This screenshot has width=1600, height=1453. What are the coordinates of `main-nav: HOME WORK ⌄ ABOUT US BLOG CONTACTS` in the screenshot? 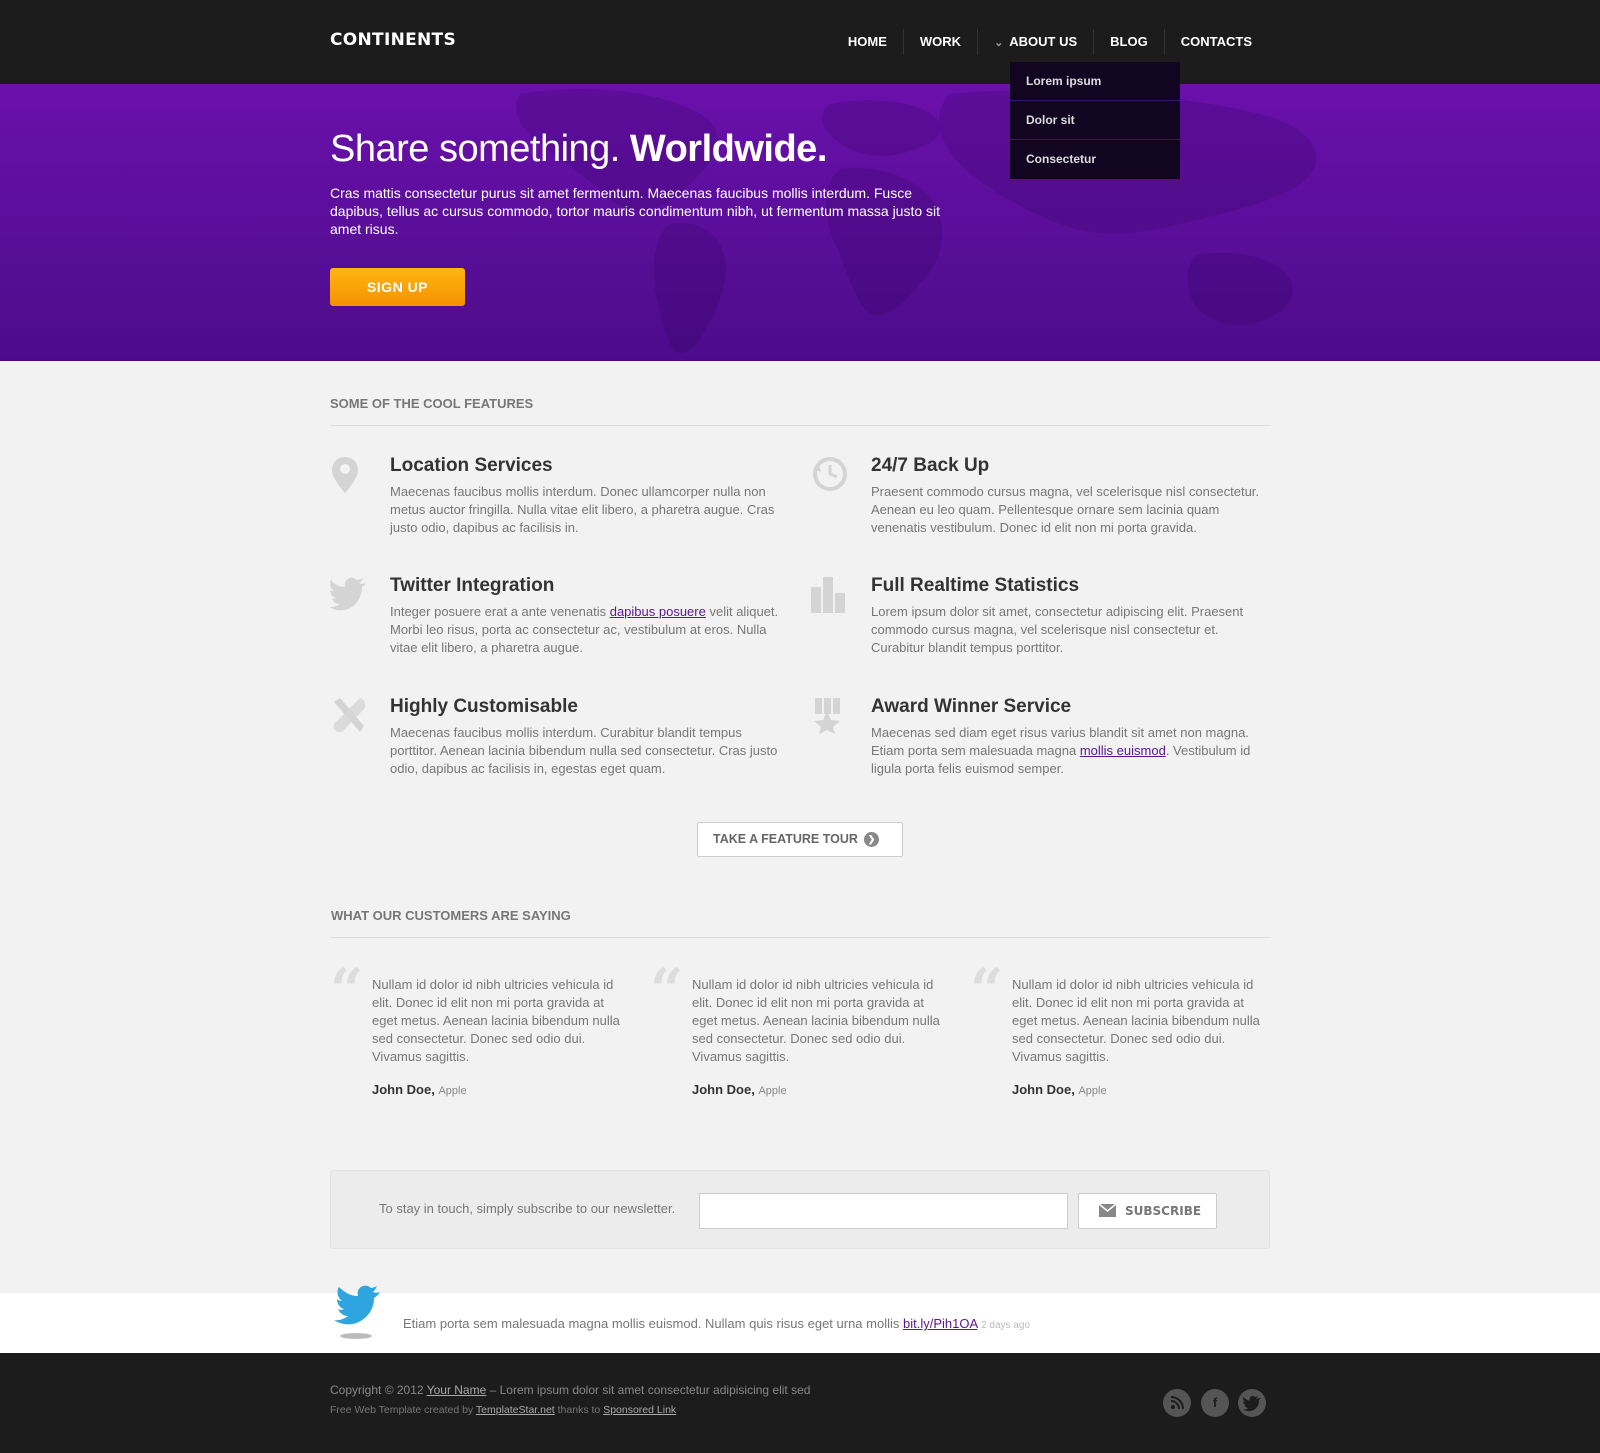 It's located at (1050, 42).